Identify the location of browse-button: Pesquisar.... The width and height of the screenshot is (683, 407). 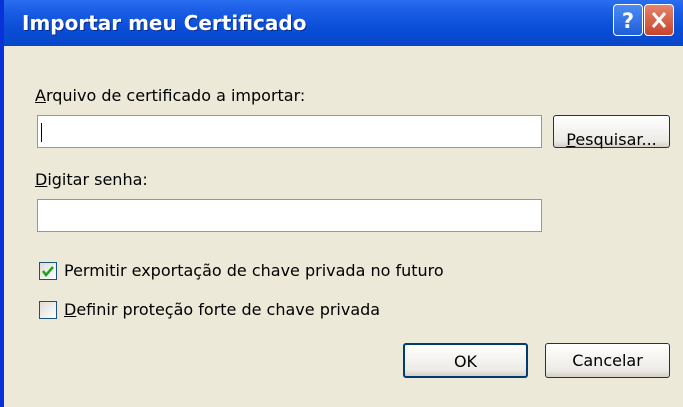
(611, 132).